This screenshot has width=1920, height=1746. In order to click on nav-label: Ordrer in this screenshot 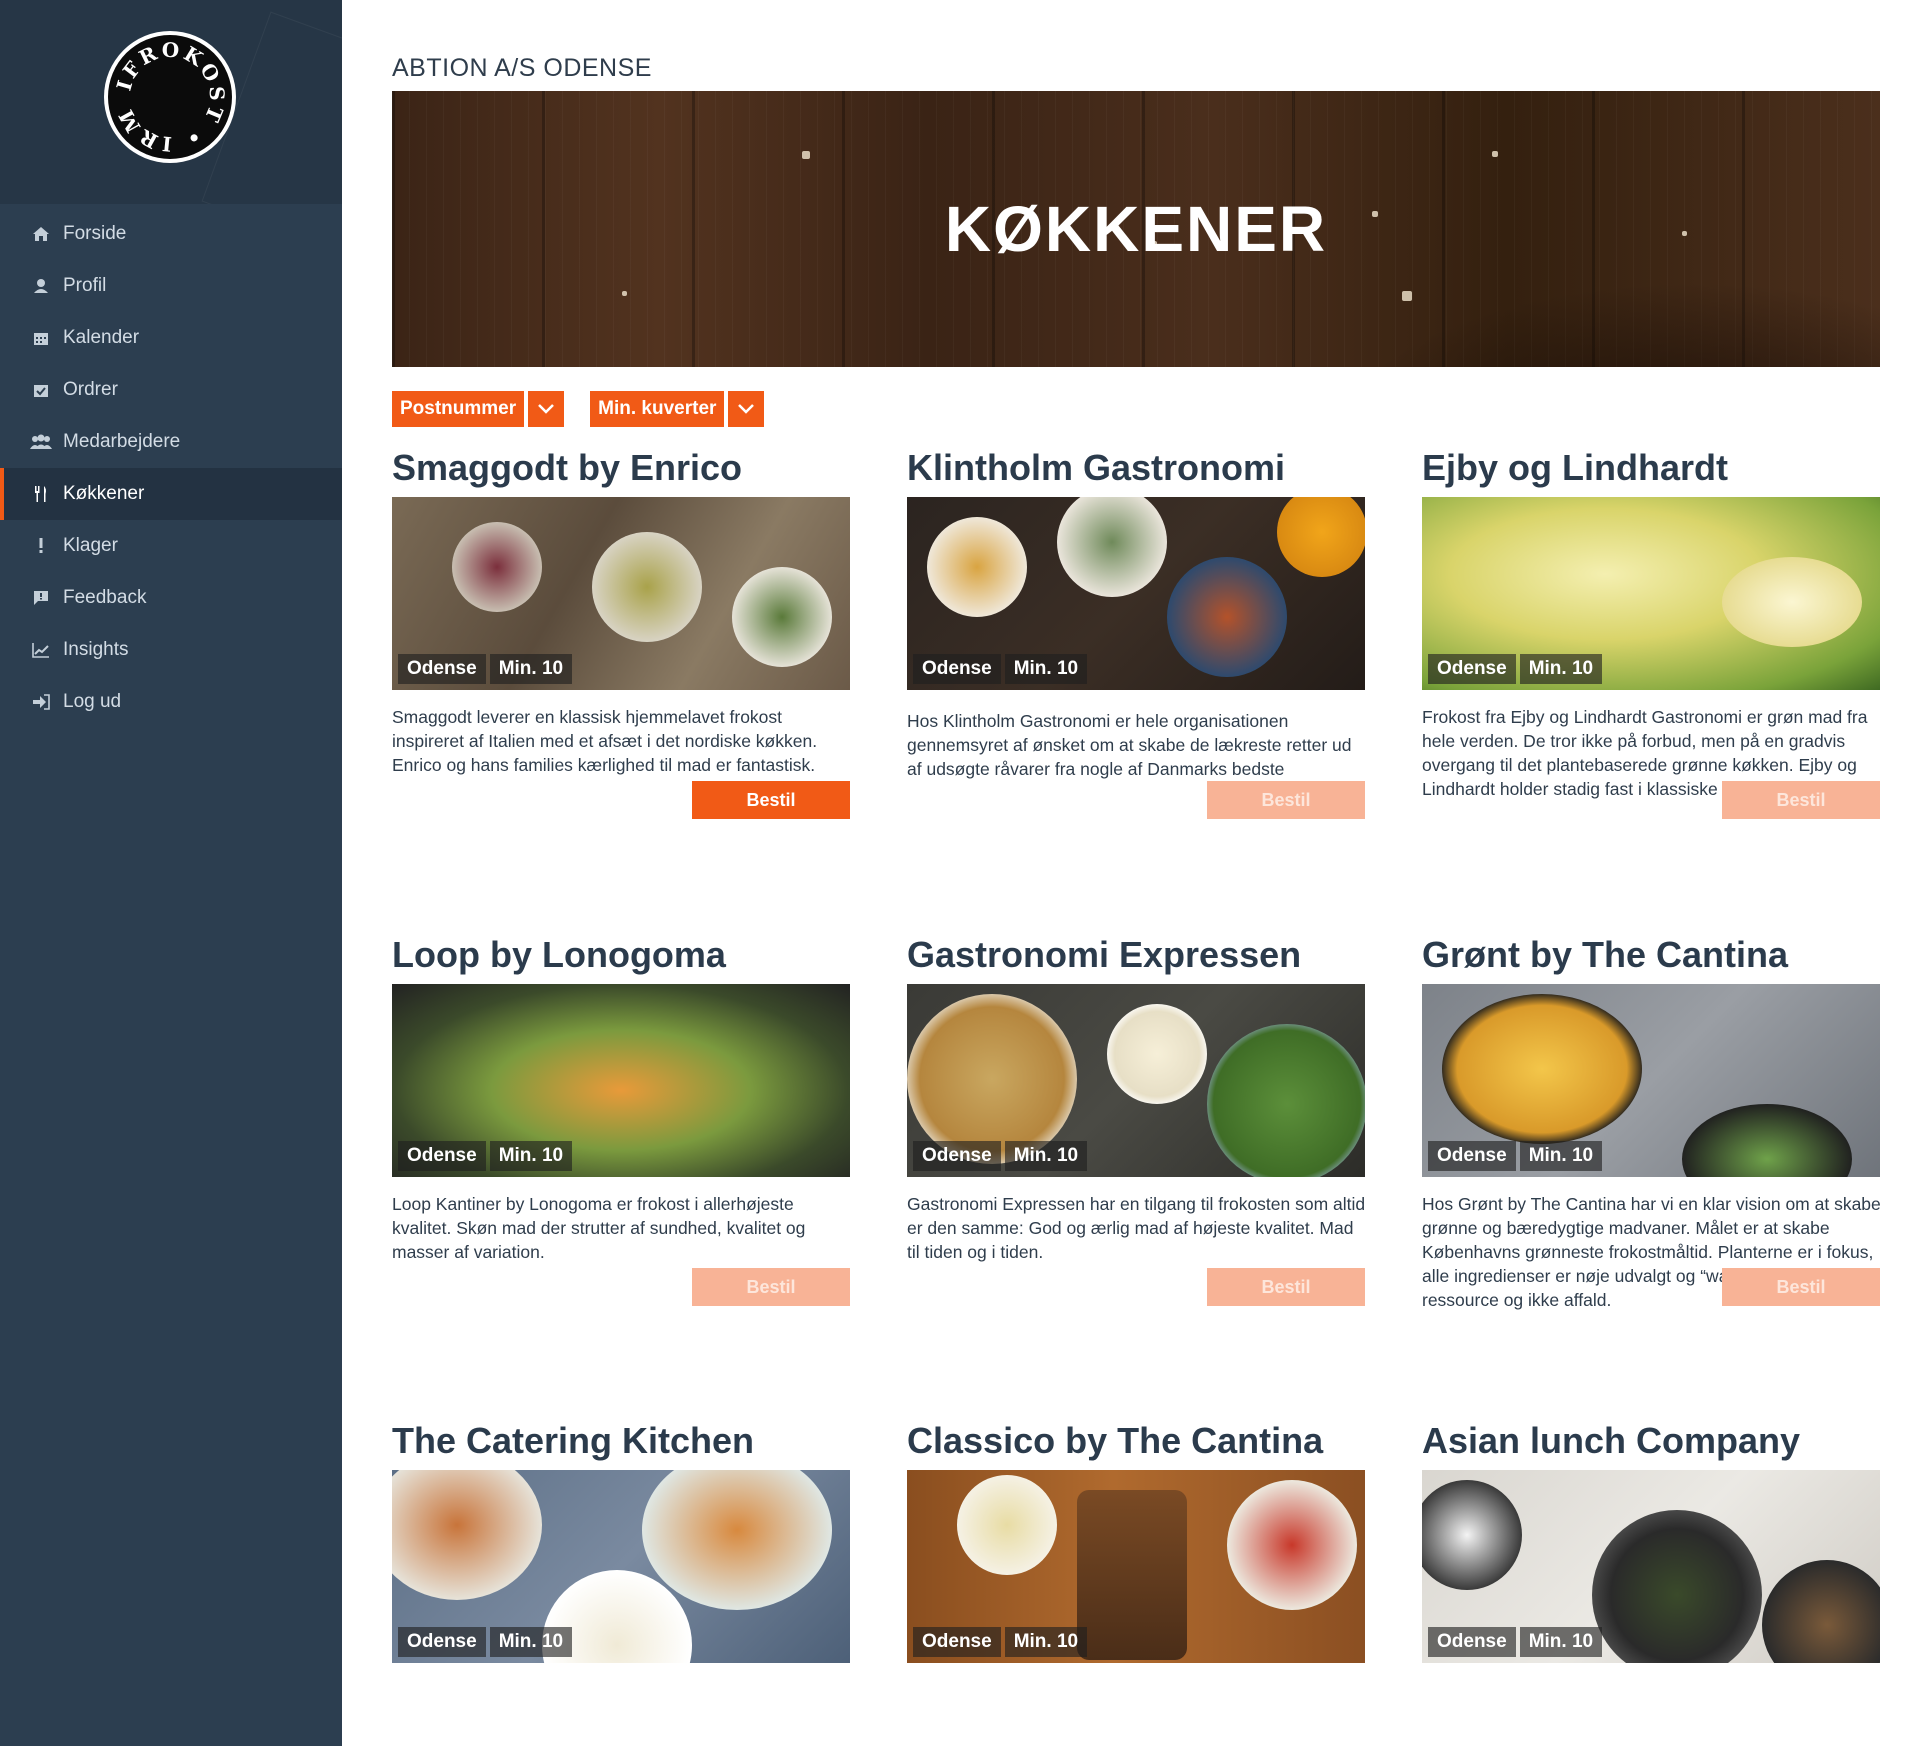, I will do `click(90, 389)`.